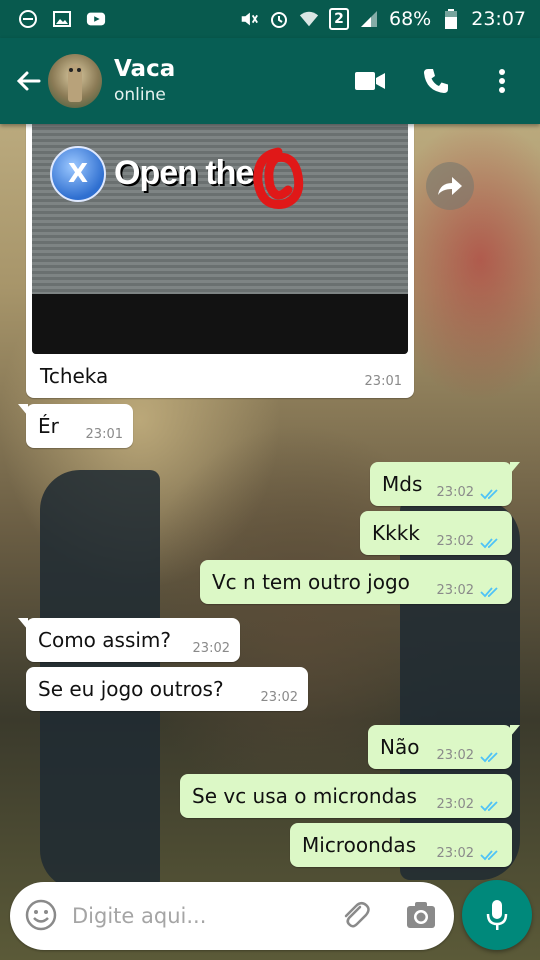 This screenshot has width=540, height=960. What do you see at coordinates (355, 915) in the screenshot?
I see `attach-icon` at bounding box center [355, 915].